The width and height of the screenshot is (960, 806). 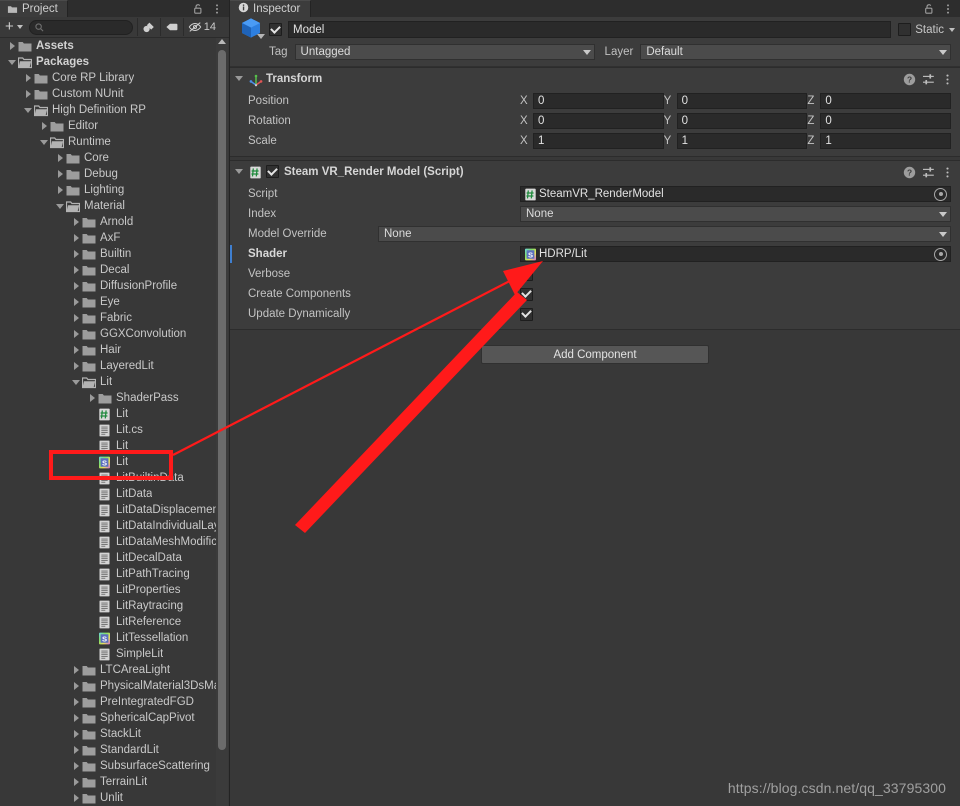 What do you see at coordinates (114, 142) in the screenshot?
I see `tree-item: Runtime` at bounding box center [114, 142].